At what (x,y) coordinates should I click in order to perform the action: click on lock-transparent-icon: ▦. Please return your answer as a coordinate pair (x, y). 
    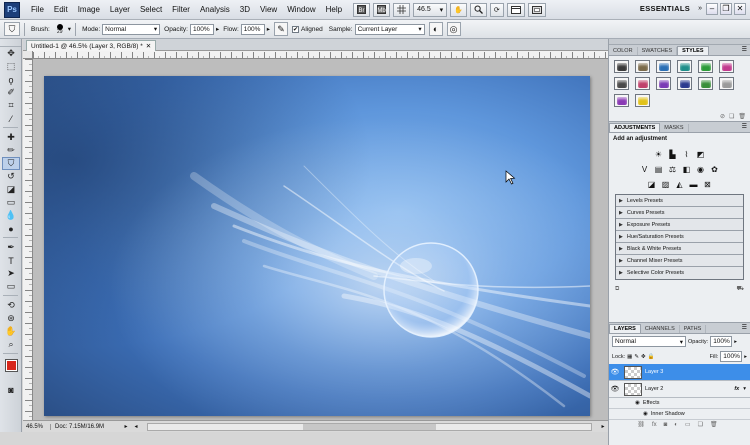
    Looking at the image, I should click on (629, 357).